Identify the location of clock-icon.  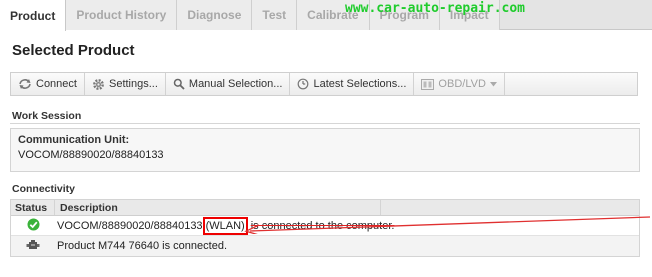
(303, 84).